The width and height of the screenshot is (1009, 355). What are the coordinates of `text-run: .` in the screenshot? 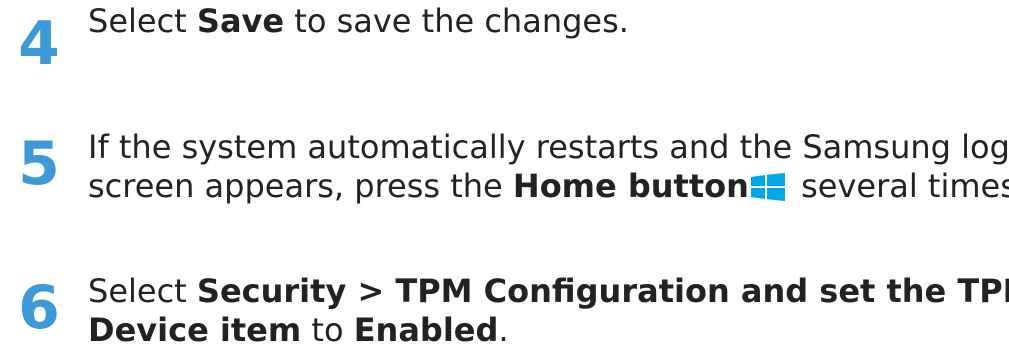 It's located at (503, 330).